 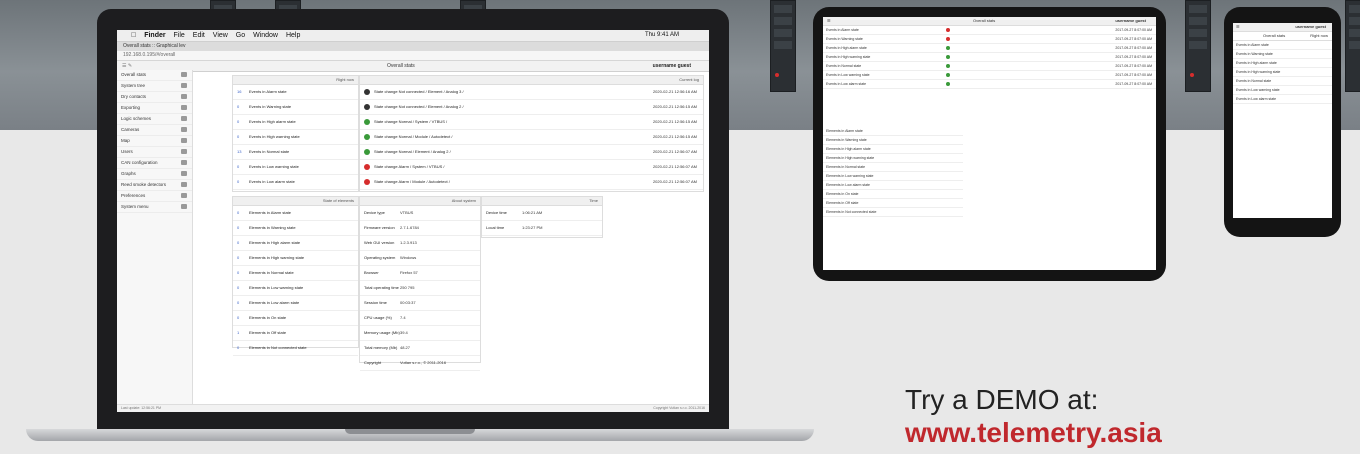 What do you see at coordinates (295, 333) in the screenshot?
I see `list-item: 1 Elements in Off state` at bounding box center [295, 333].